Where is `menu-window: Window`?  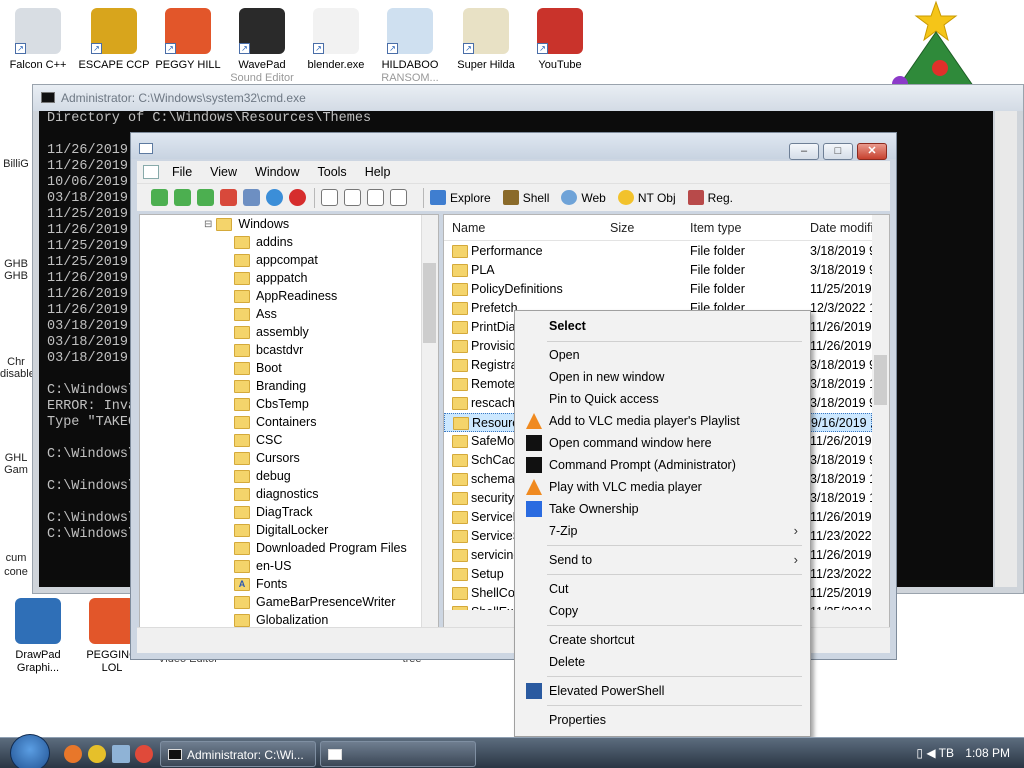 menu-window: Window is located at coordinates (277, 172).